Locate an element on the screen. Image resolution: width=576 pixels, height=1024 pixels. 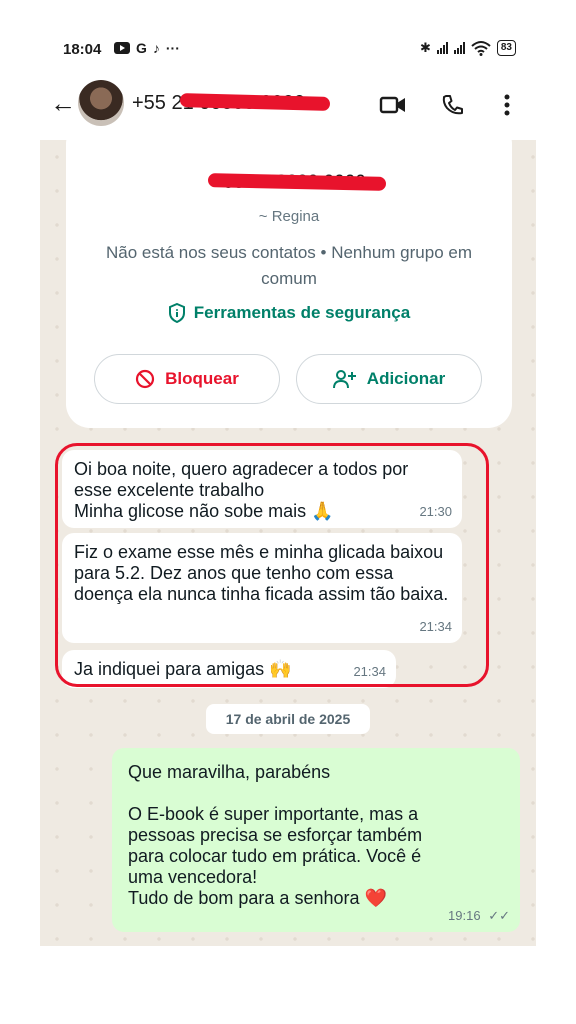
block-button: Bloquear is located at coordinates (187, 379).